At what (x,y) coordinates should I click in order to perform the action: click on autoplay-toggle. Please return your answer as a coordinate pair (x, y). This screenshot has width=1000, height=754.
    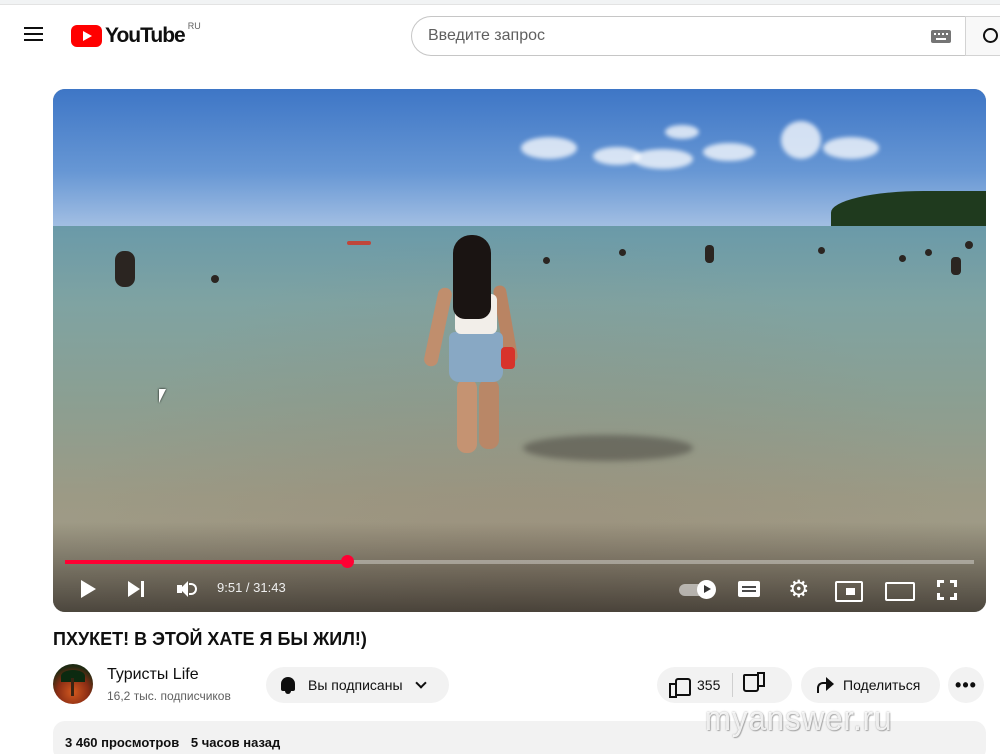
    Looking at the image, I should click on (697, 589).